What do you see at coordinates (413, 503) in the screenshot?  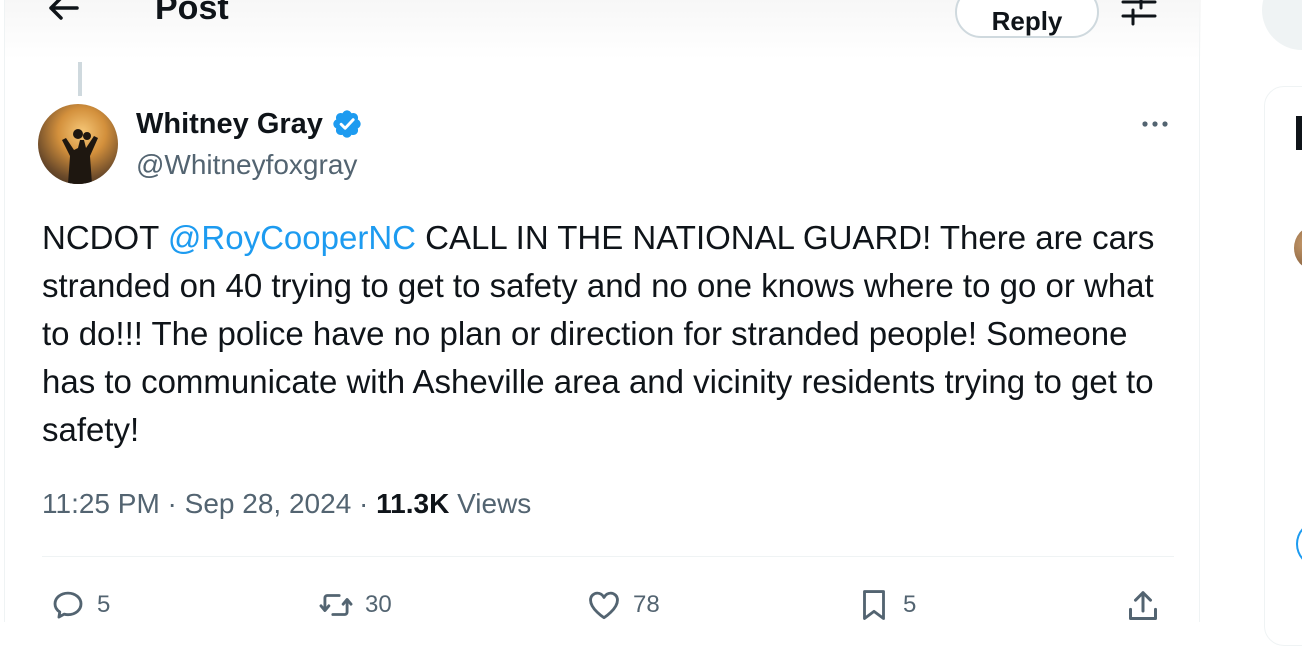 I see `views-count: 11.3K` at bounding box center [413, 503].